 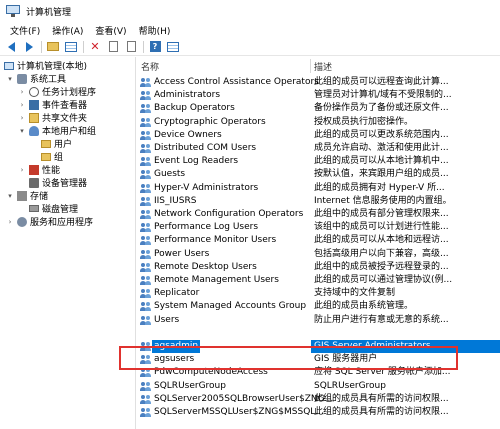 I want to click on tree-label: 用户, so click(x=63, y=145).